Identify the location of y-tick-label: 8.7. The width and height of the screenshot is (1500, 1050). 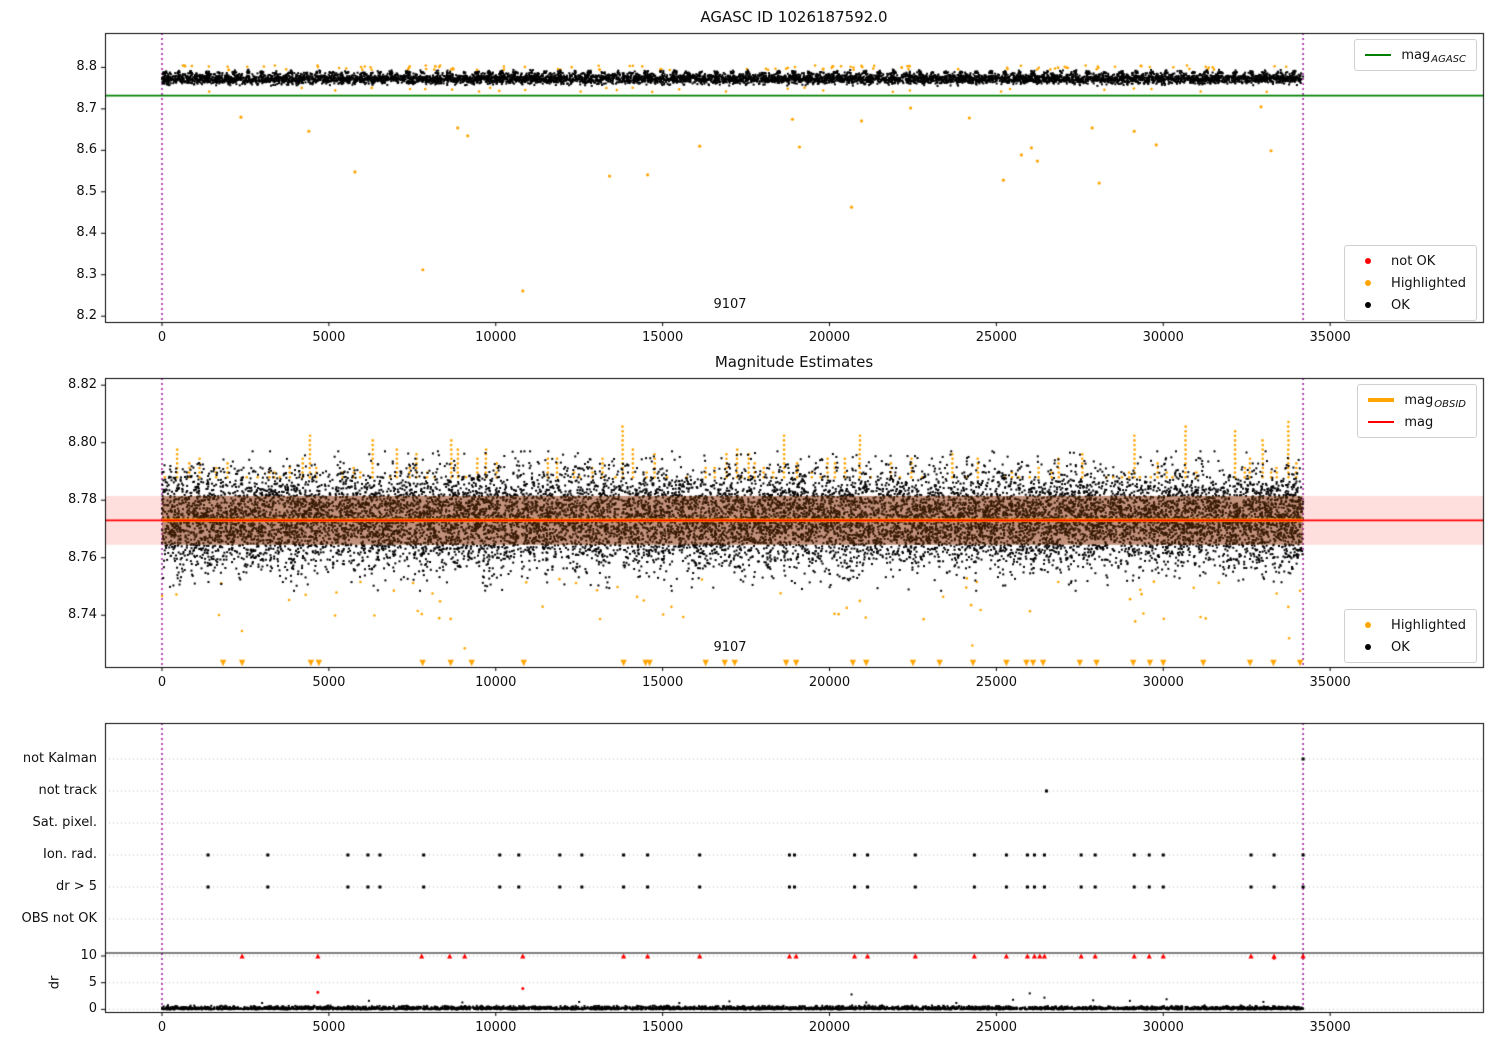
(86, 108).